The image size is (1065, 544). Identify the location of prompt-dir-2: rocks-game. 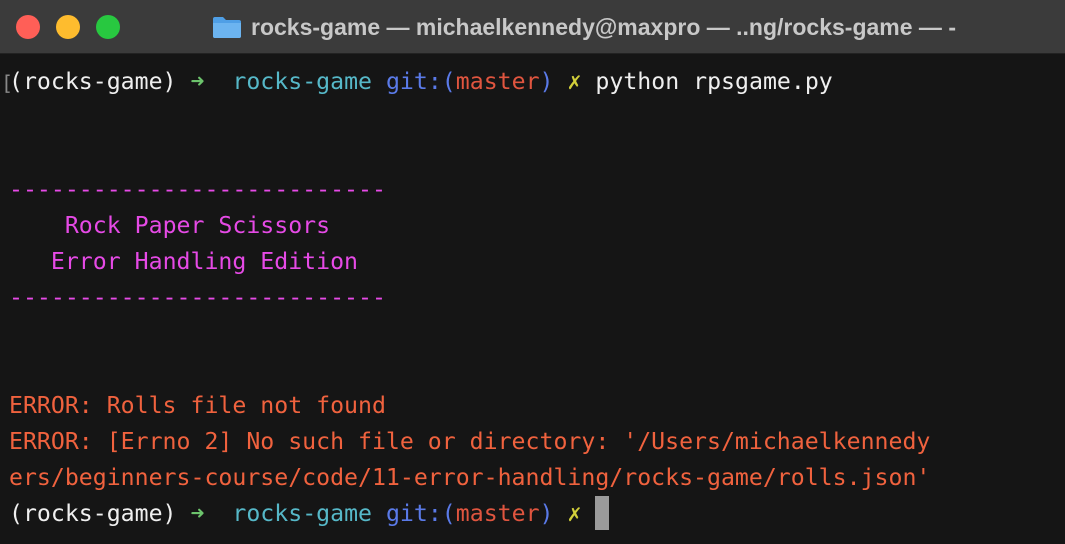
(302, 513).